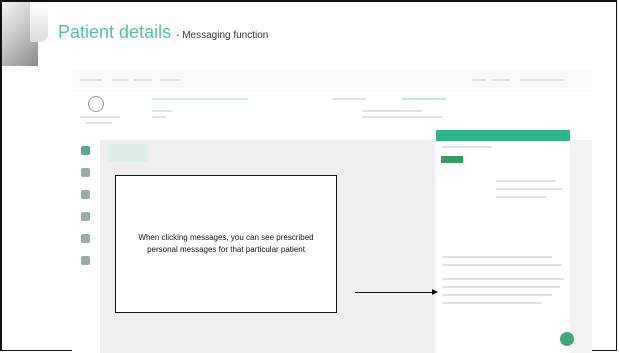  Describe the element at coordinates (435, 292) in the screenshot. I see `arrow-head-icon` at that location.